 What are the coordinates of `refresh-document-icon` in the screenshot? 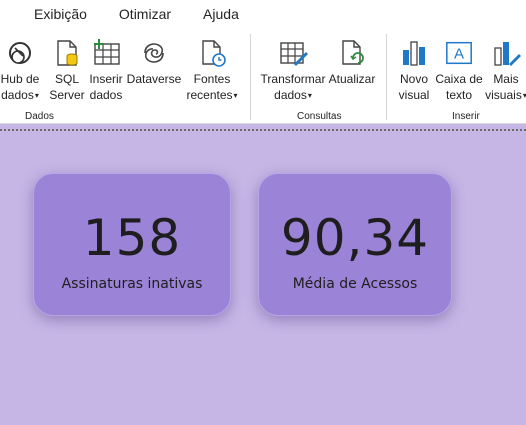 It's located at (352, 53).